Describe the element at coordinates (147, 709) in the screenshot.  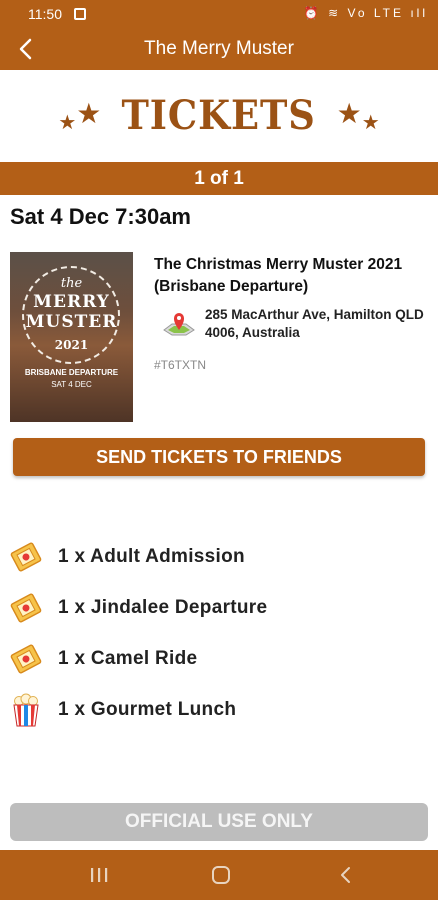
I see `ticket-item-label: 1 x Gourmet Lunch` at that location.